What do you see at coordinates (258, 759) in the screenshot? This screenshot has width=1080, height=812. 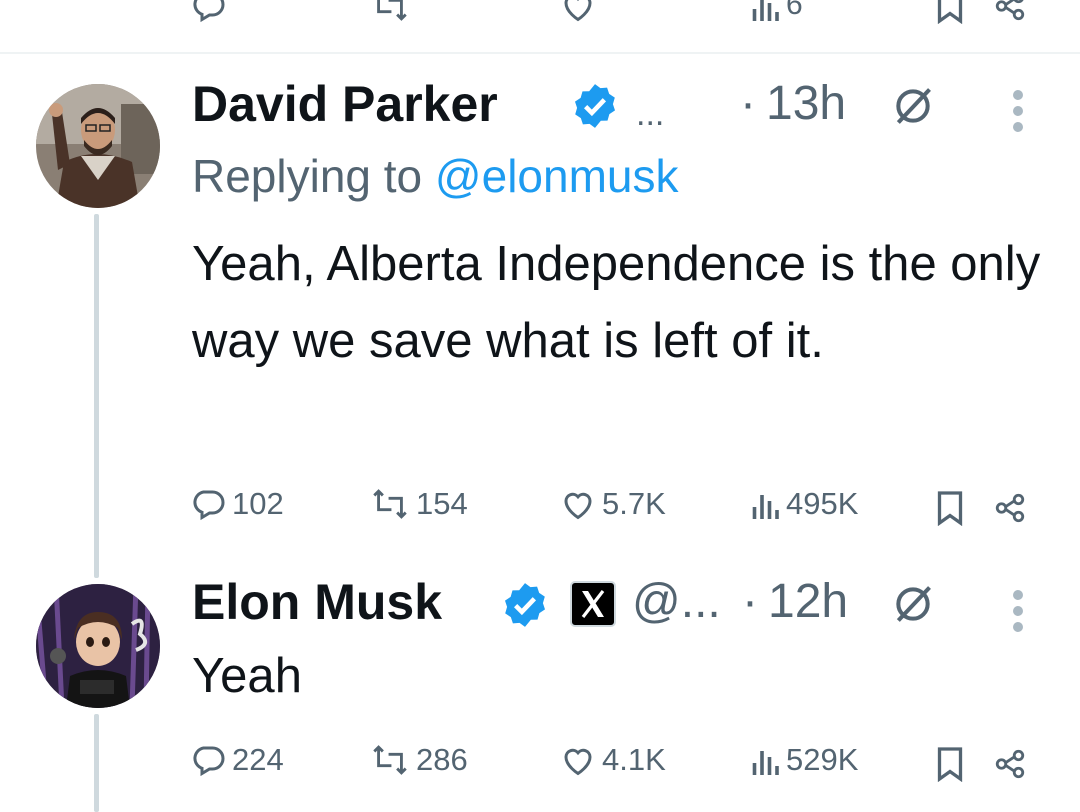 I see `reply-count: 224` at bounding box center [258, 759].